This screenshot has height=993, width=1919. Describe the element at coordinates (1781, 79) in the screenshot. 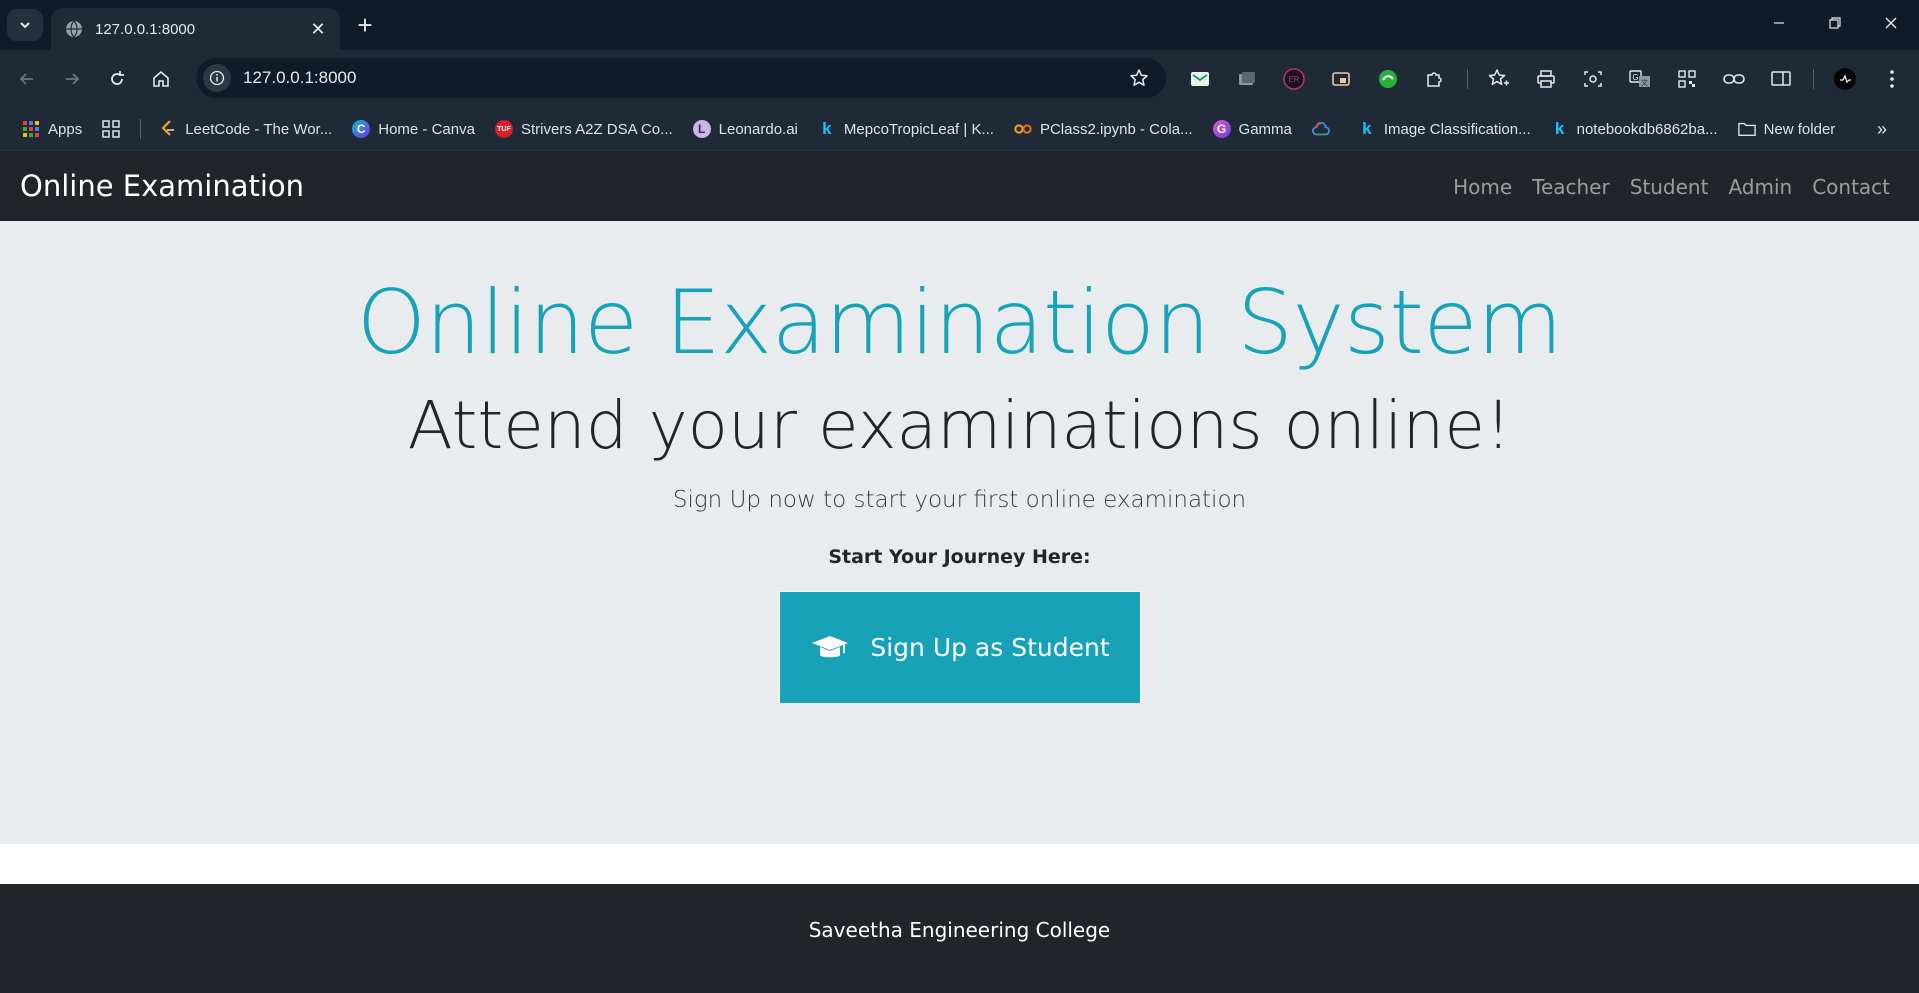

I see `reading-mode-icon` at that location.